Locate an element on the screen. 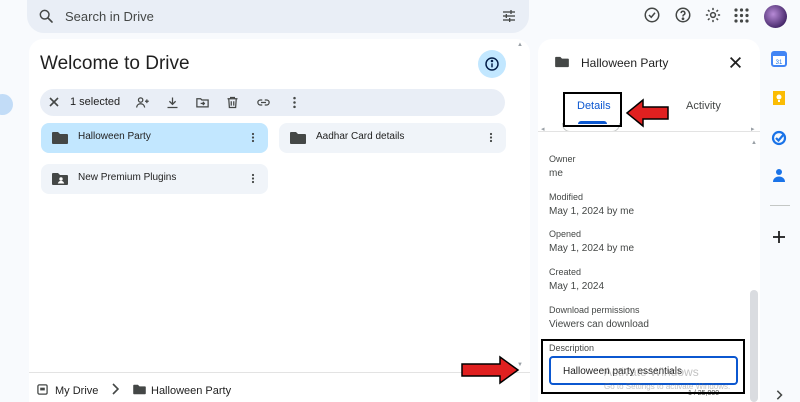  folder-tile-halloween-party: Halloween Party is located at coordinates (154, 138).